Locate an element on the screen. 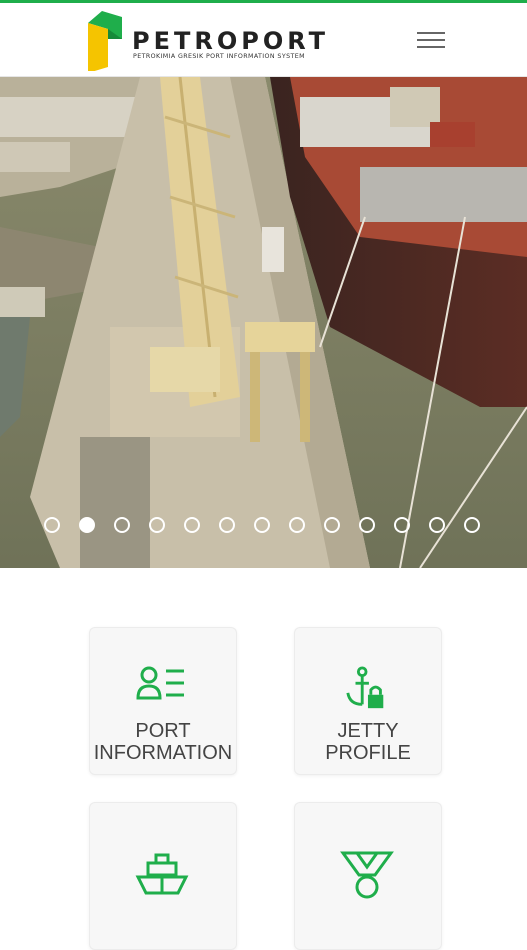 Image resolution: width=527 pixels, height=950 pixels. tile-label: JETTY PROFILE is located at coordinates (368, 742).